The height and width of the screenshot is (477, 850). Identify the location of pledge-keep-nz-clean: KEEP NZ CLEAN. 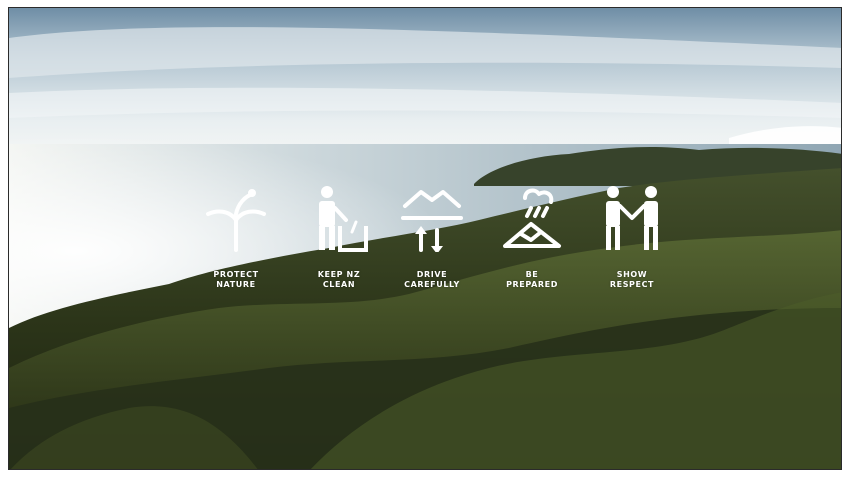
(339, 244).